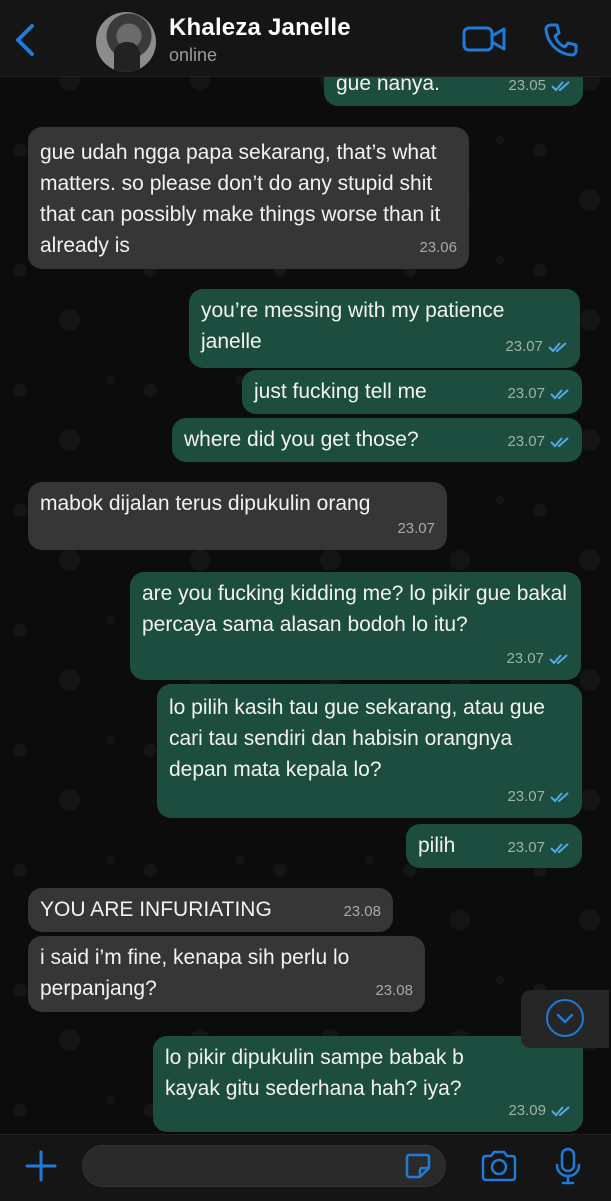 The height and width of the screenshot is (1201, 611). I want to click on chat-header: Khaleza Janelle online, so click(305, 38).